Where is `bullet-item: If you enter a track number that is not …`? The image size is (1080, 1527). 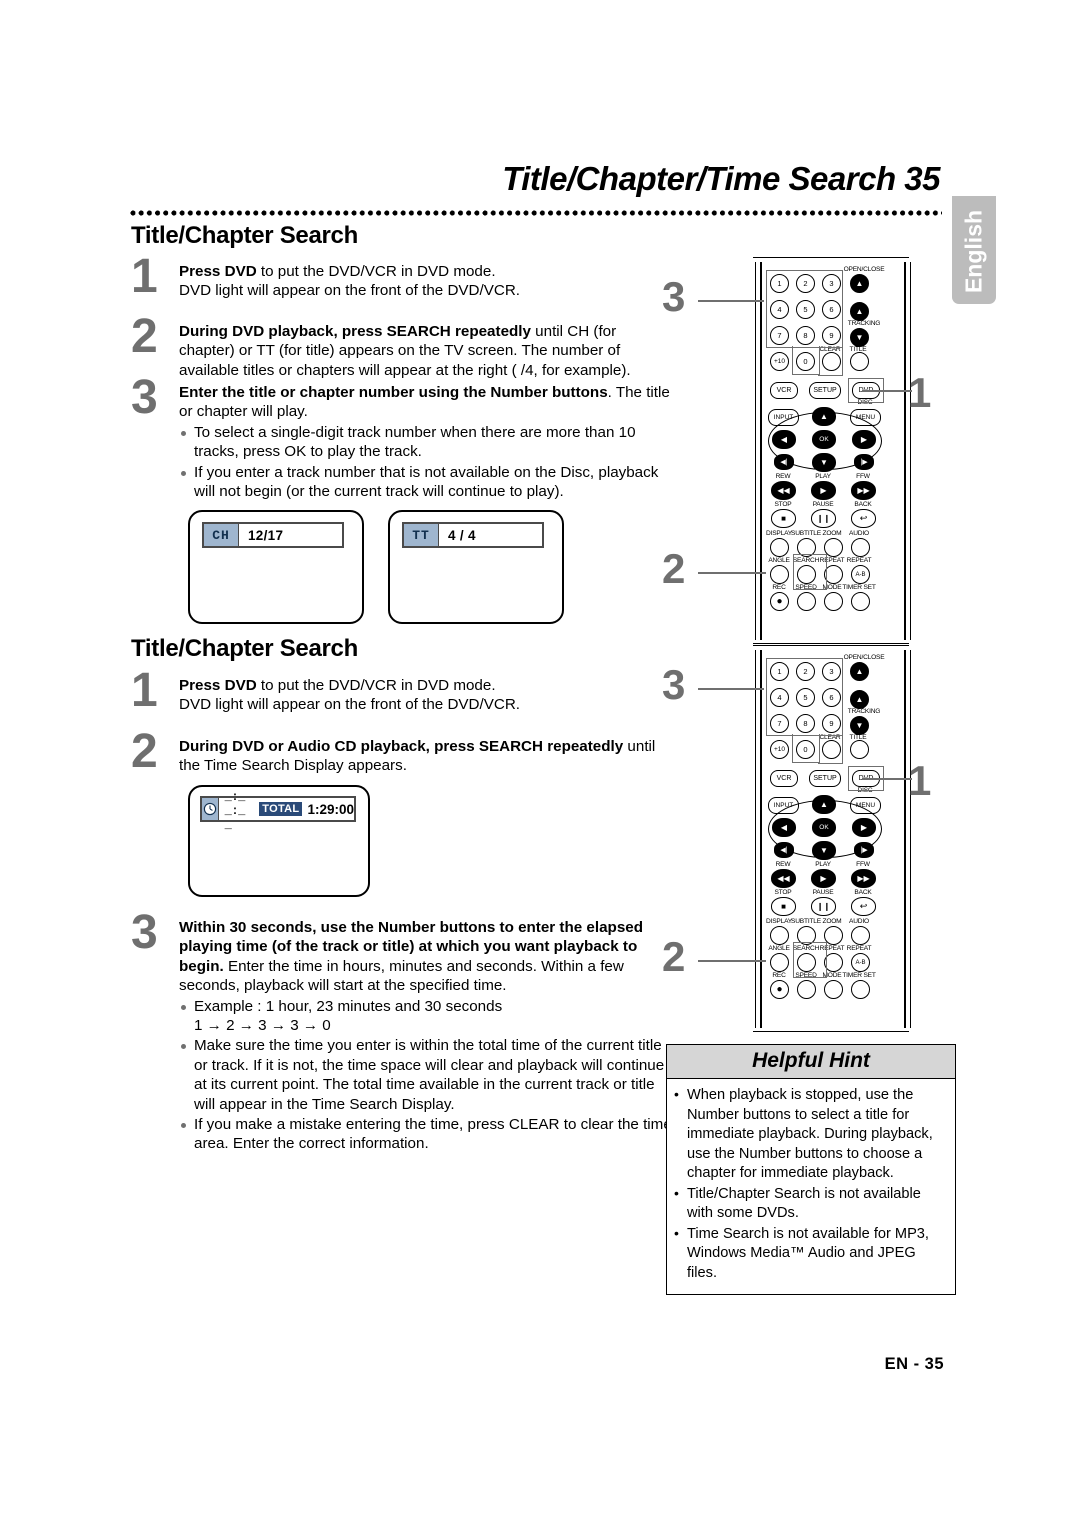 bullet-item: If you enter a track number that is not … is located at coordinates (427, 482).